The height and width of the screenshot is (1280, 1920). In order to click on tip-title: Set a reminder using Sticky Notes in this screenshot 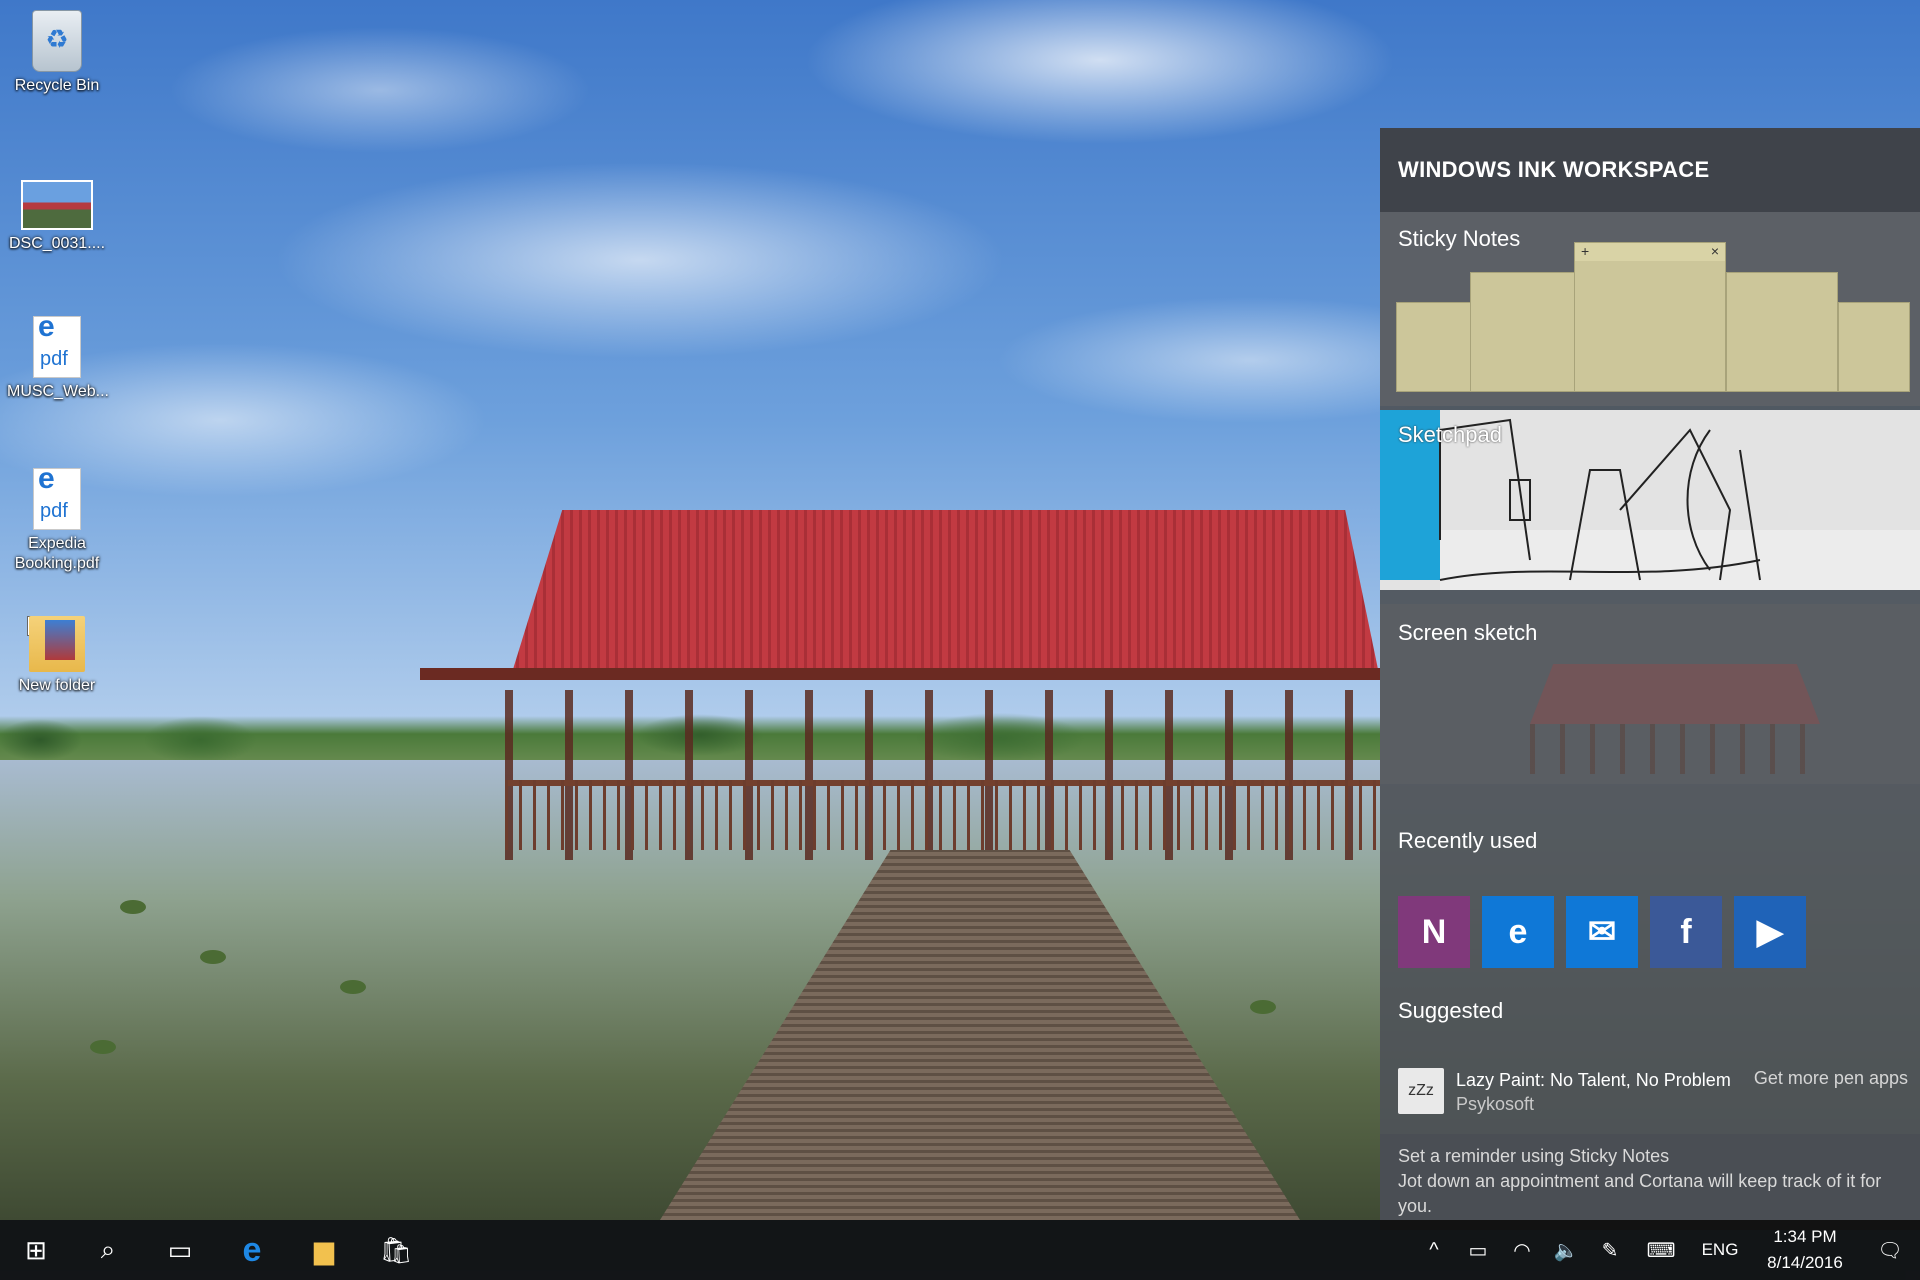, I will do `click(1534, 1156)`.